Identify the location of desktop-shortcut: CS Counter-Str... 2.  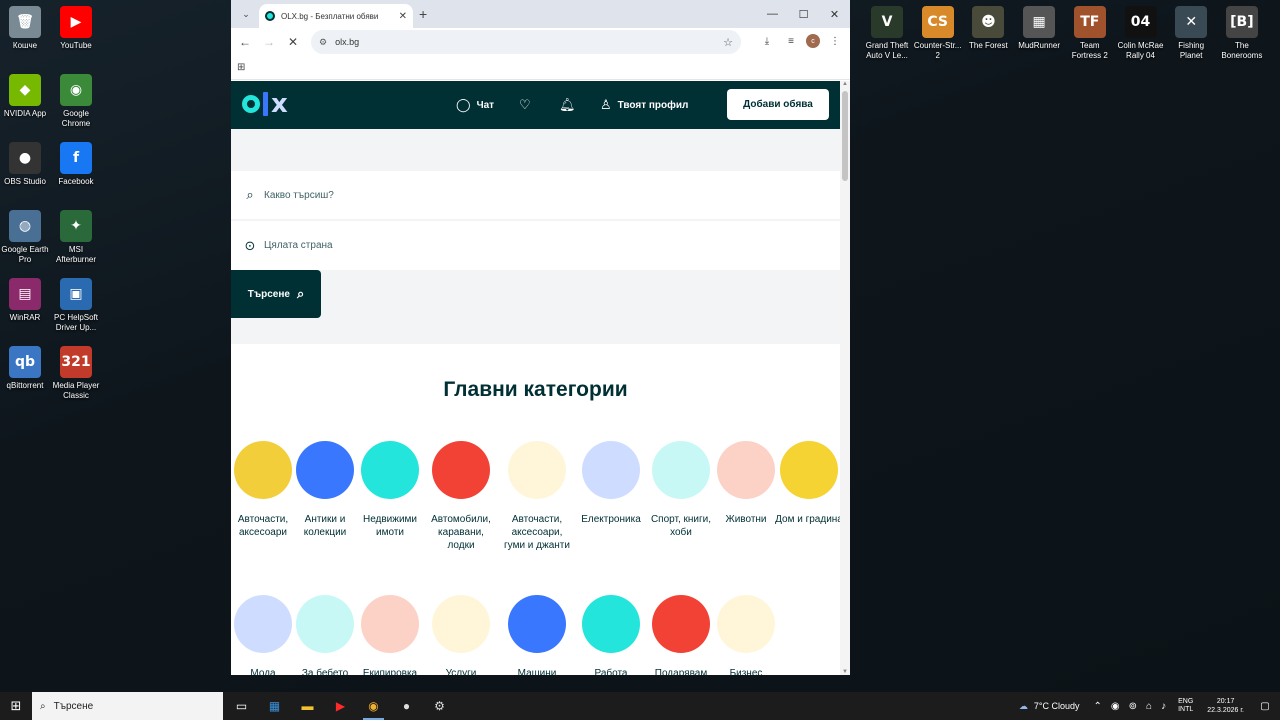
(938, 33).